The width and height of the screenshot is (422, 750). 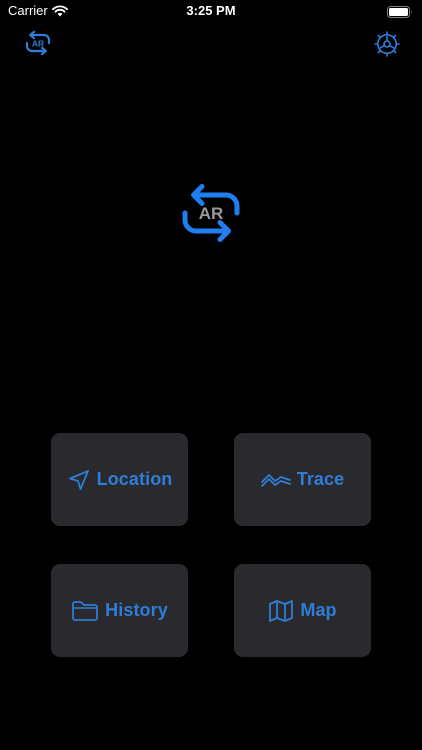 I want to click on app-logo: AR, so click(x=211, y=213).